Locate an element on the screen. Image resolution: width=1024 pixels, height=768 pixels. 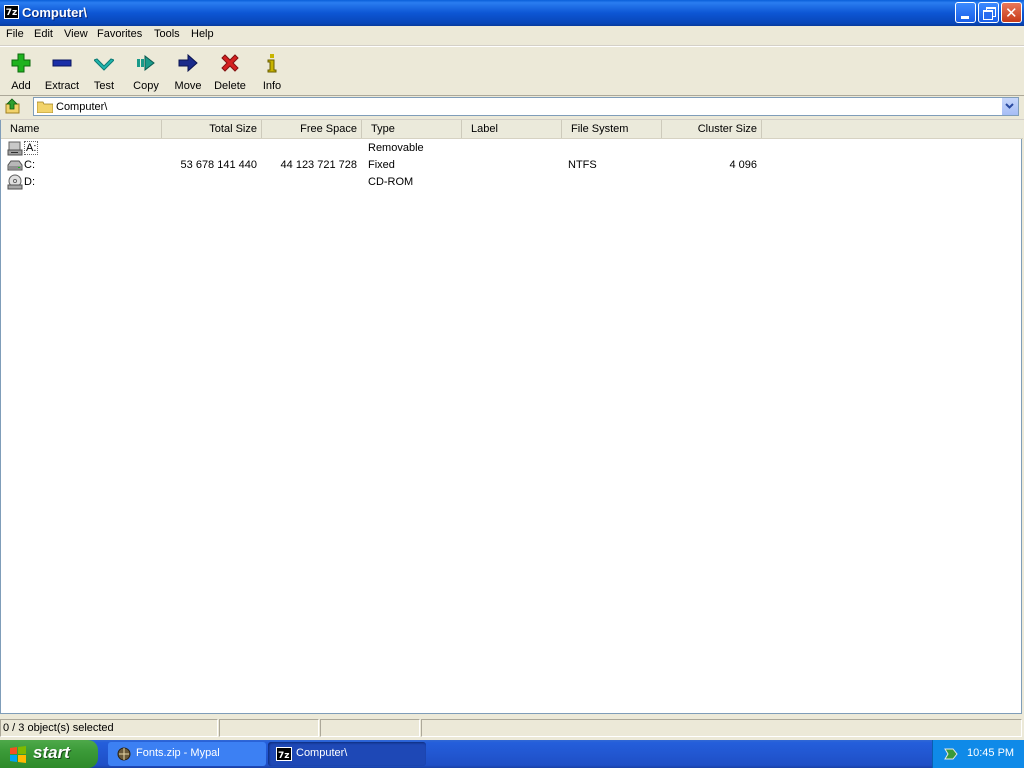
status-pane-selection: 0 / 3 object(s) selected is located at coordinates (109, 728).